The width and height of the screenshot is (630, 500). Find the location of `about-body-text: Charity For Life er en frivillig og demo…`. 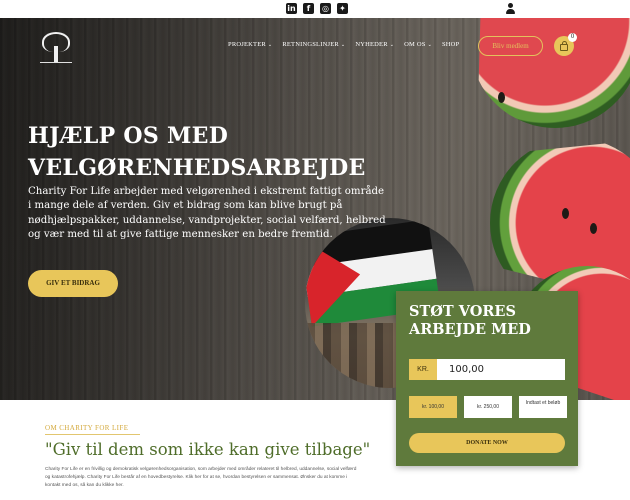

about-body-text: Charity For Life er en frivillig og demo… is located at coordinates (201, 477).